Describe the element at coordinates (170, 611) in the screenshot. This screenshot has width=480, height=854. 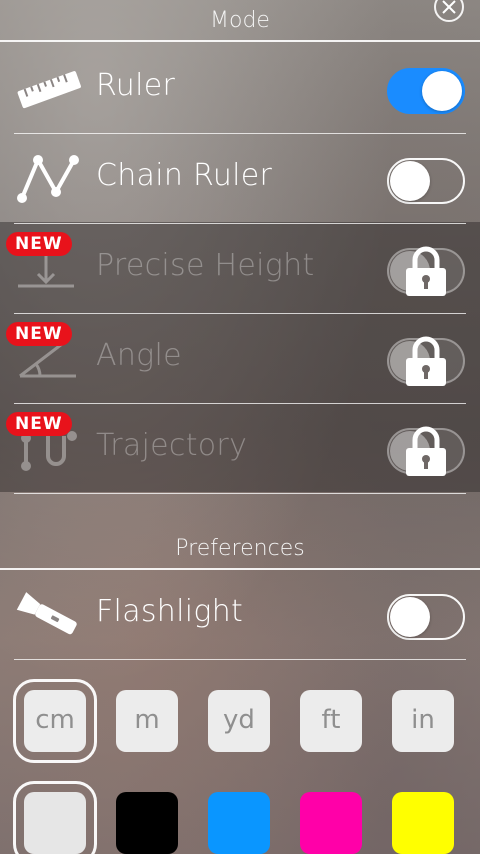
I see `flashlight-label: Flashlight` at that location.